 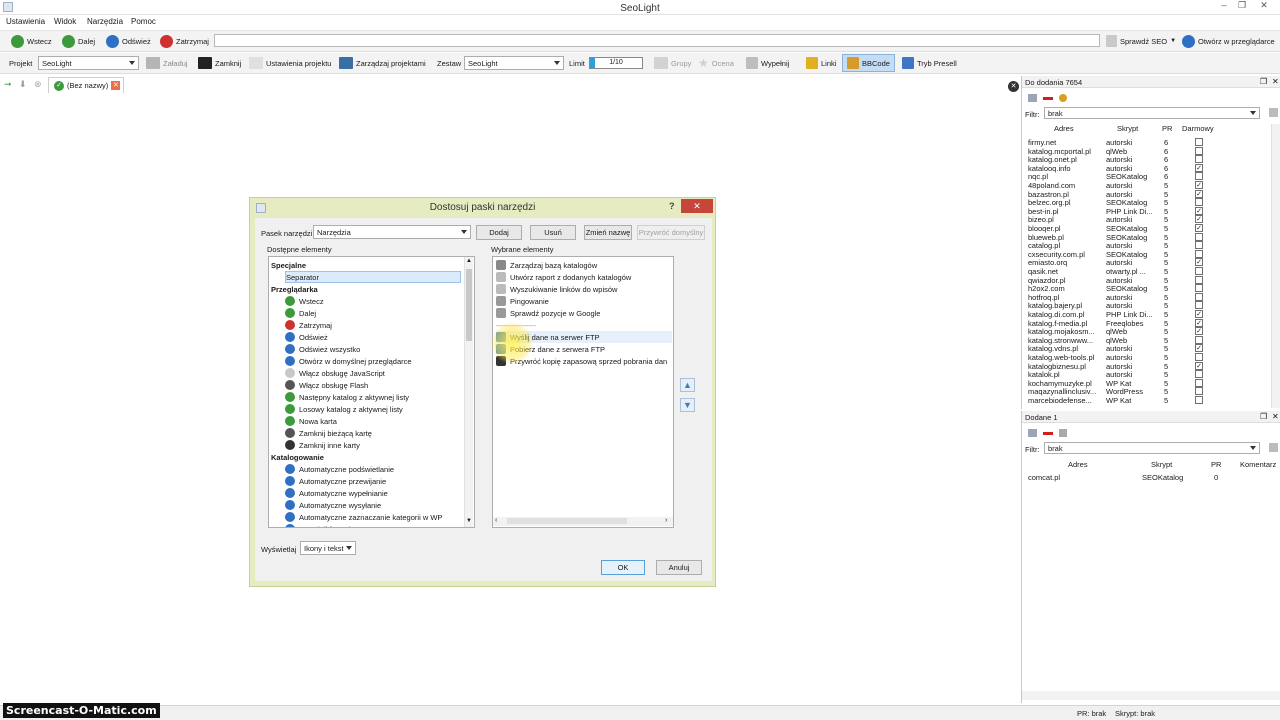 What do you see at coordinates (583, 521) in the screenshot?
I see `selected-hscrollbar: ‹ ›` at bounding box center [583, 521].